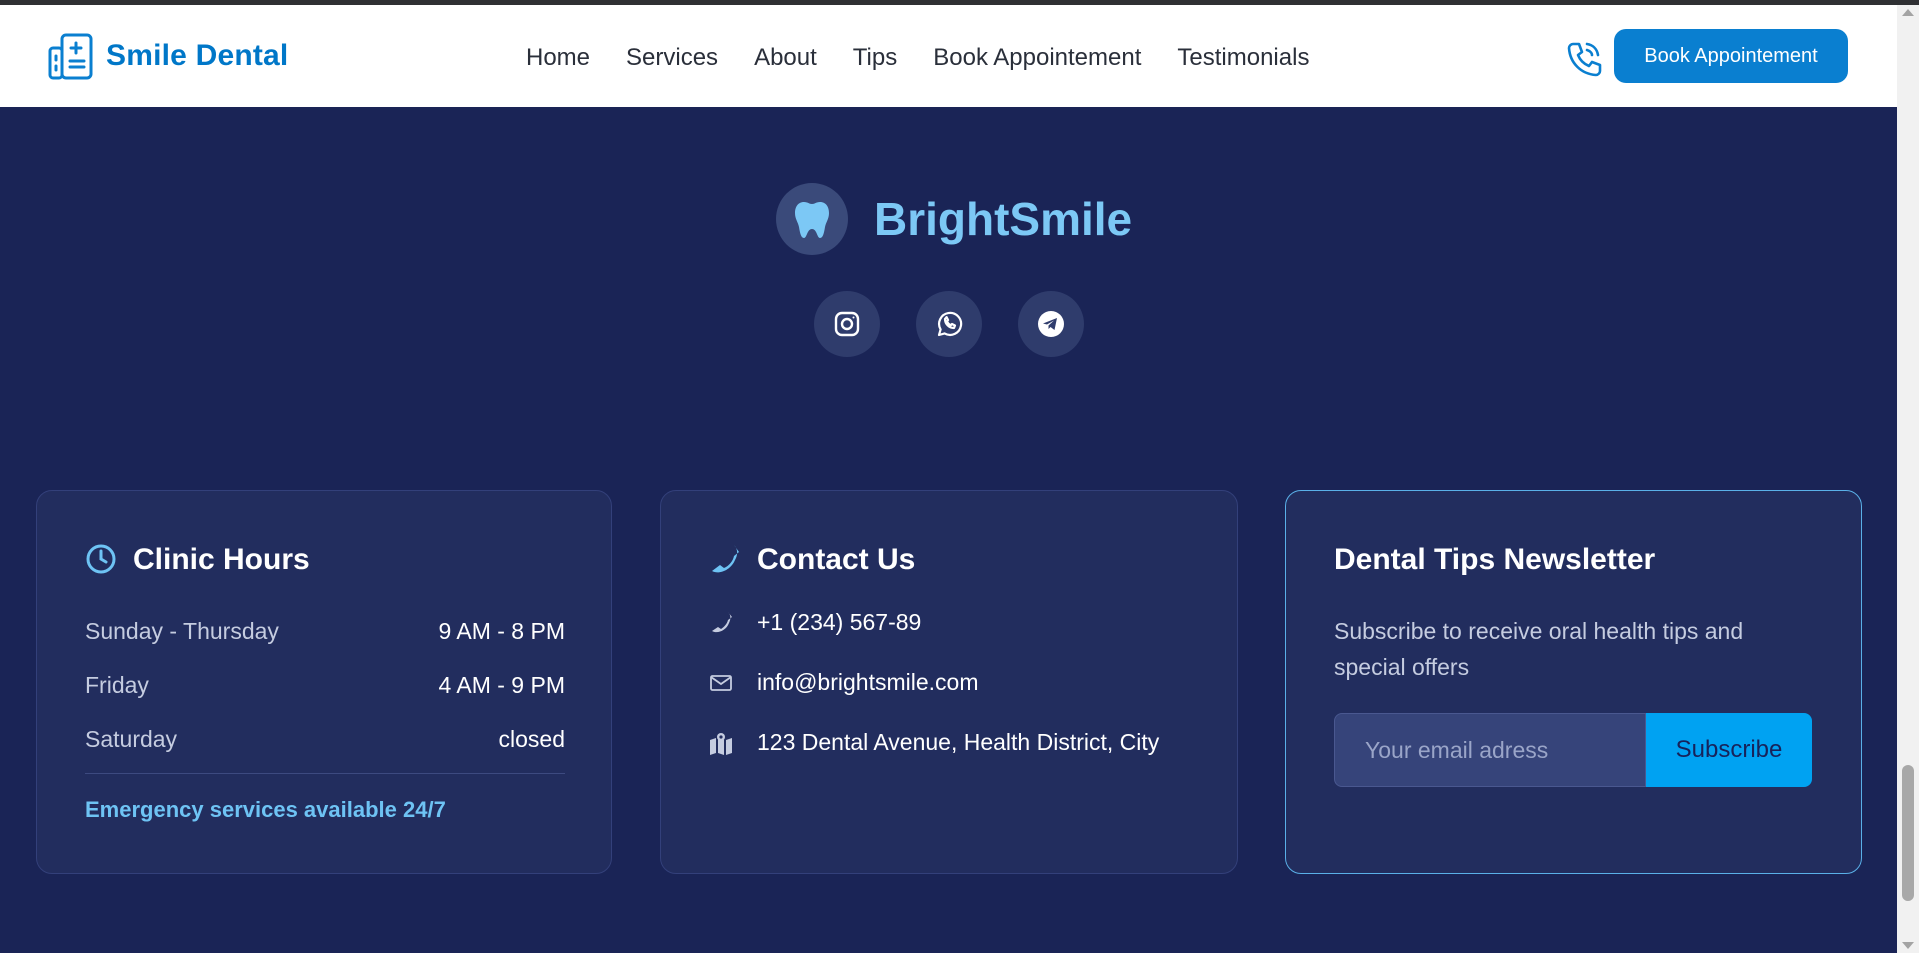 The height and width of the screenshot is (953, 1919). I want to click on social-links, so click(967, 324).